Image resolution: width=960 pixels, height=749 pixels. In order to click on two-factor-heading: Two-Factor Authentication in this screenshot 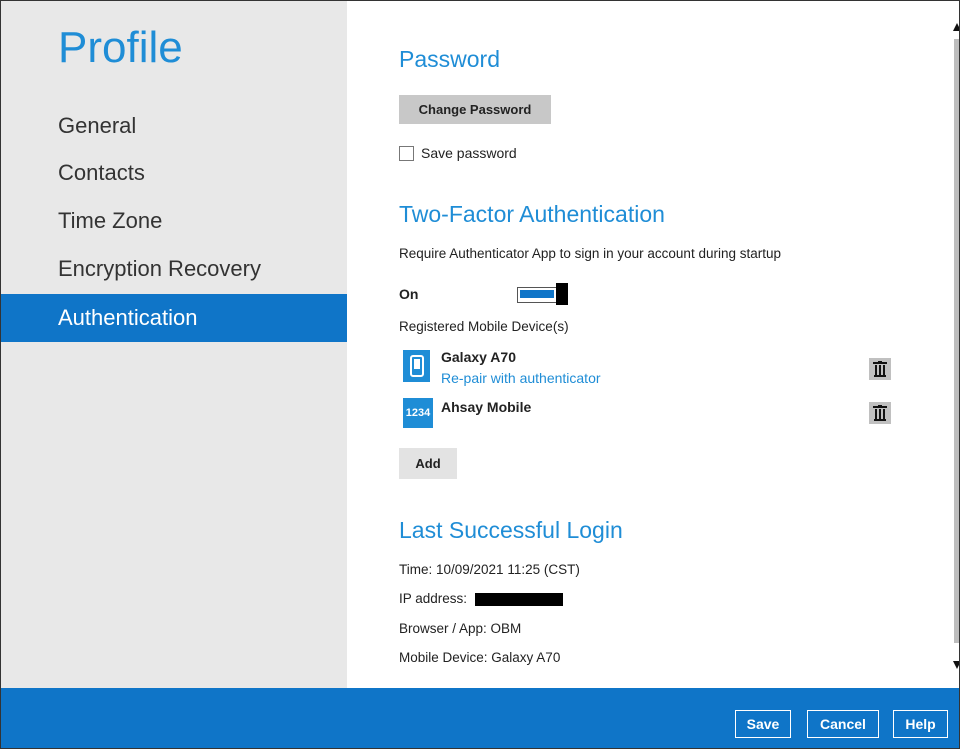, I will do `click(532, 214)`.